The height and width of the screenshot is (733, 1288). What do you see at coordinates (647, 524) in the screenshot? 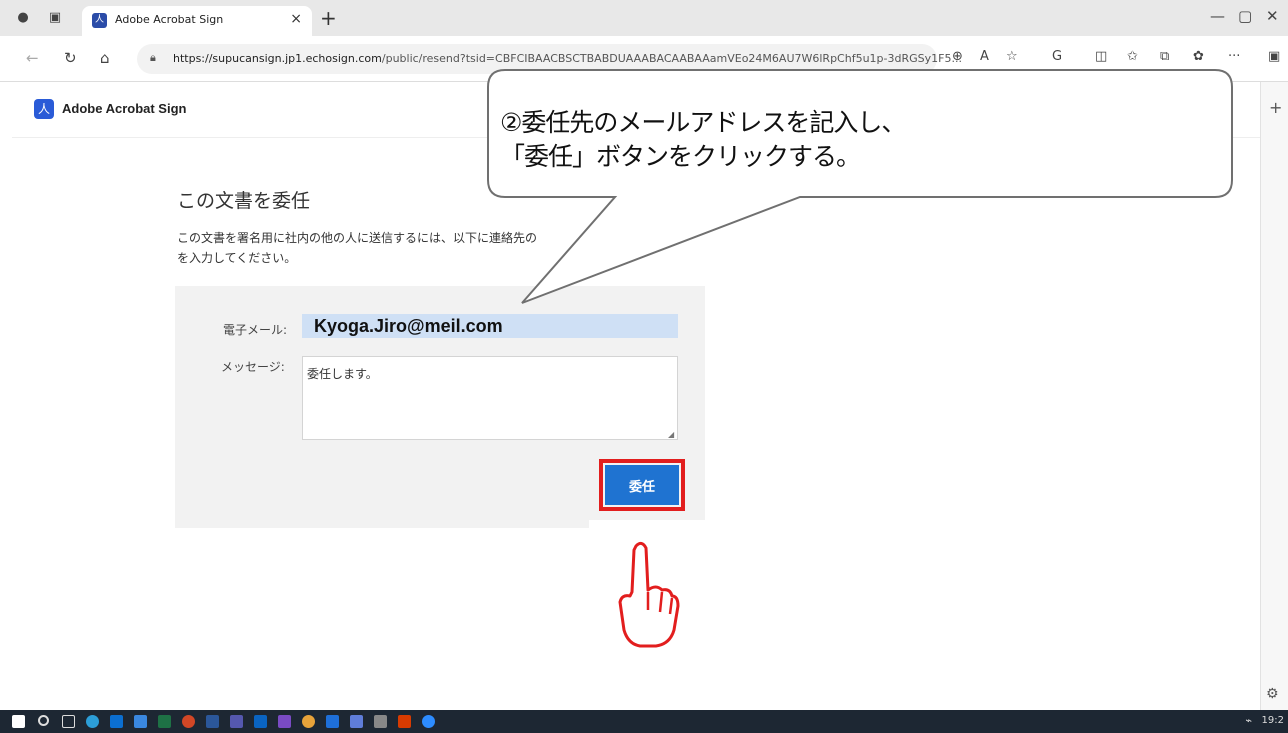
I see `form-notch` at bounding box center [647, 524].